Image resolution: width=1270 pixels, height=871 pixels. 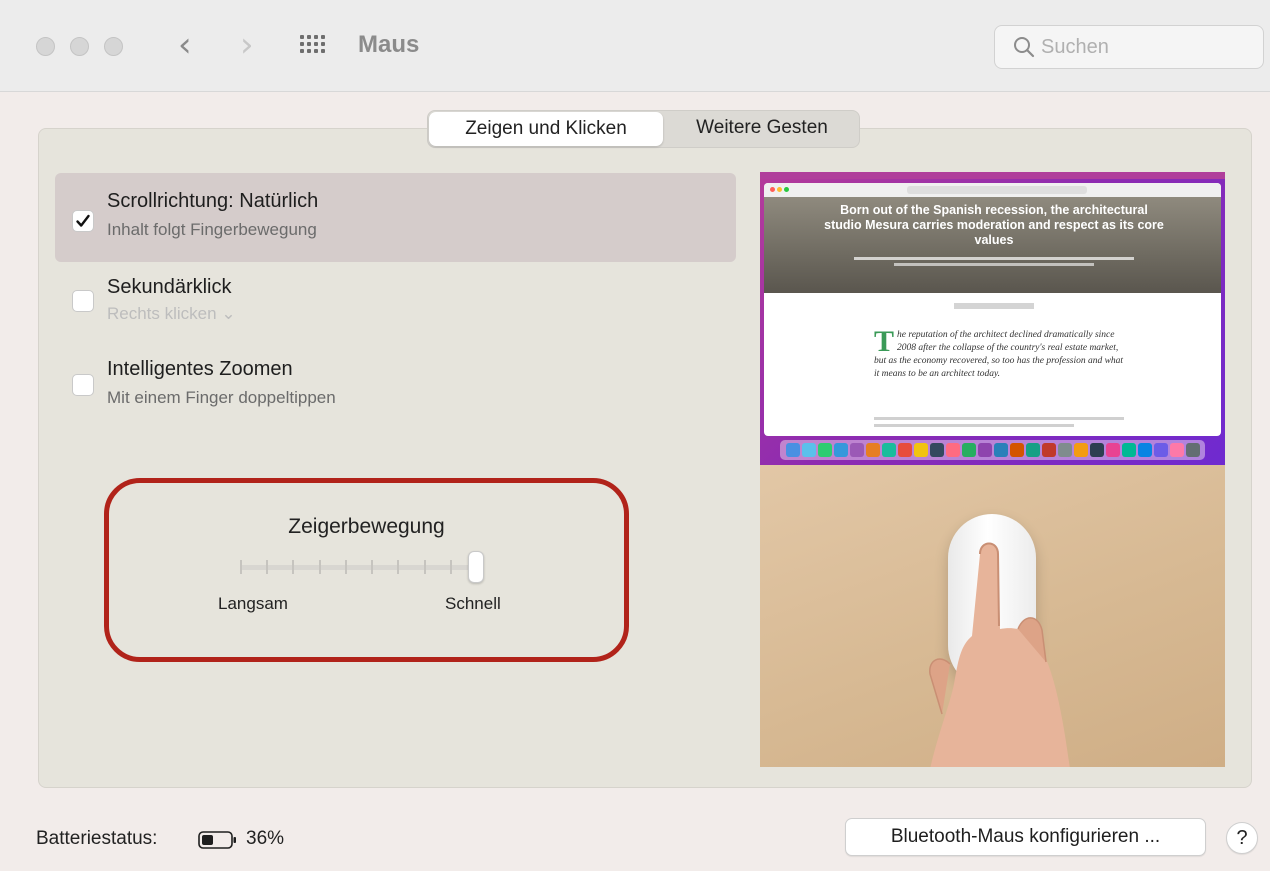 I want to click on smart-zoom-checkbox, so click(x=83, y=385).